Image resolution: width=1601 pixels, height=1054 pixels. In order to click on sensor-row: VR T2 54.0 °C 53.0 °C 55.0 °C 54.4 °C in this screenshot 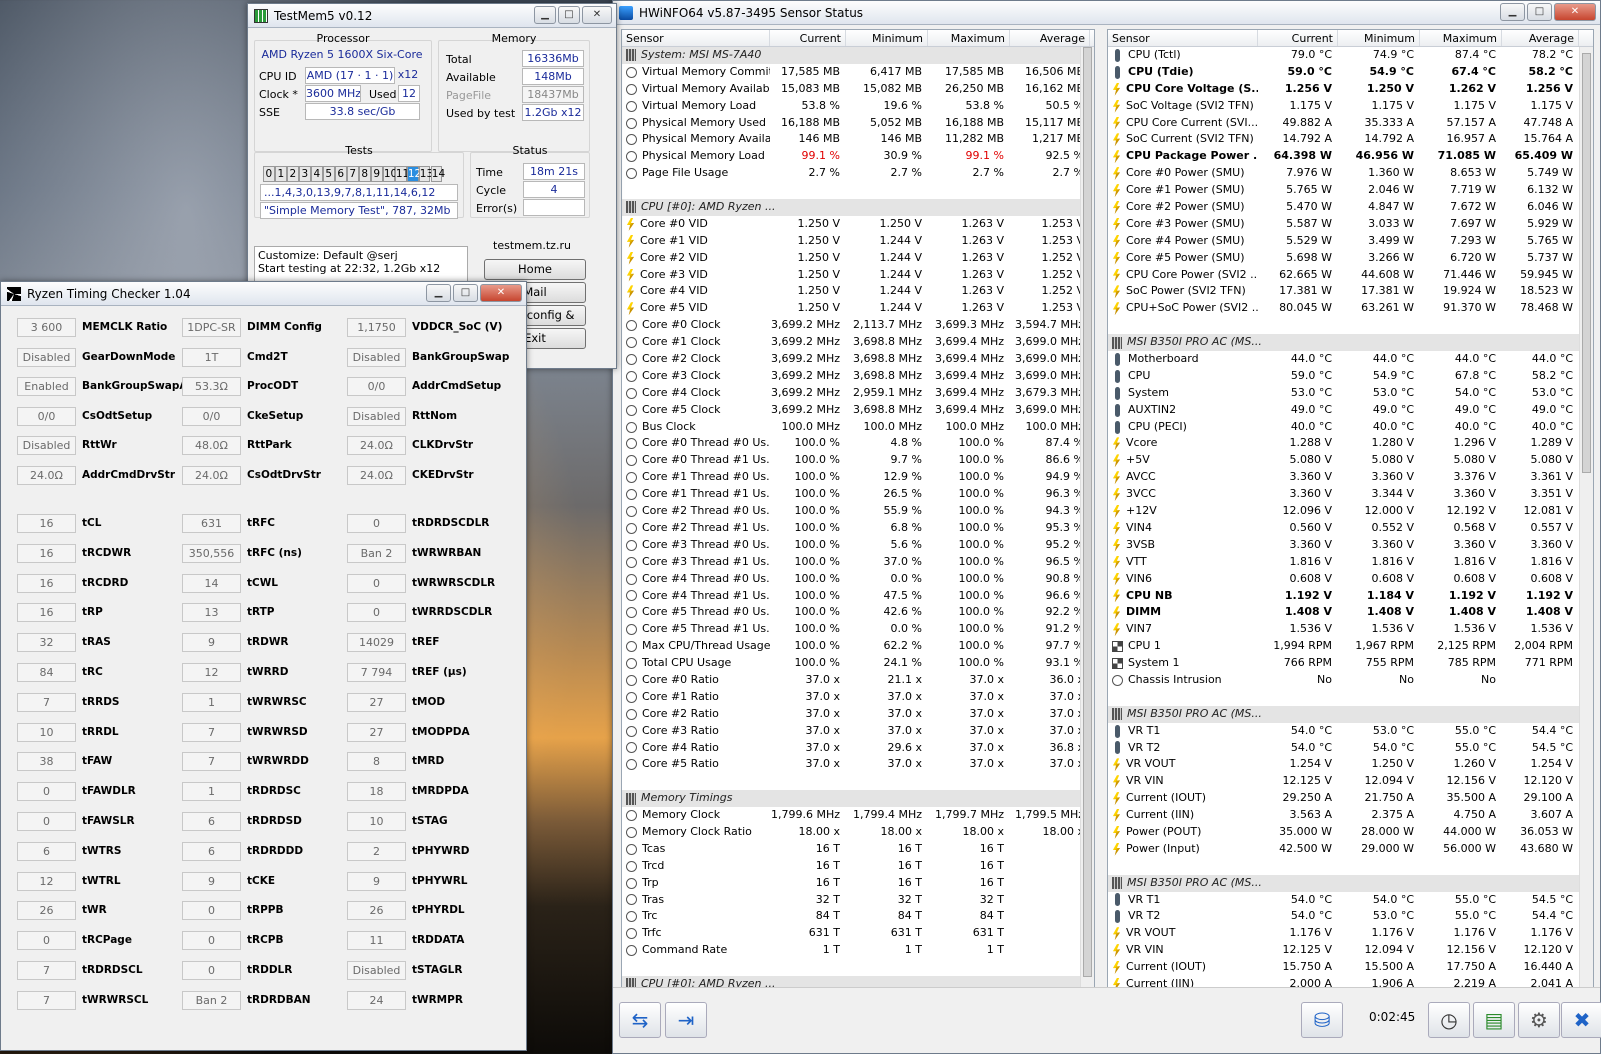, I will do `click(1350, 916)`.